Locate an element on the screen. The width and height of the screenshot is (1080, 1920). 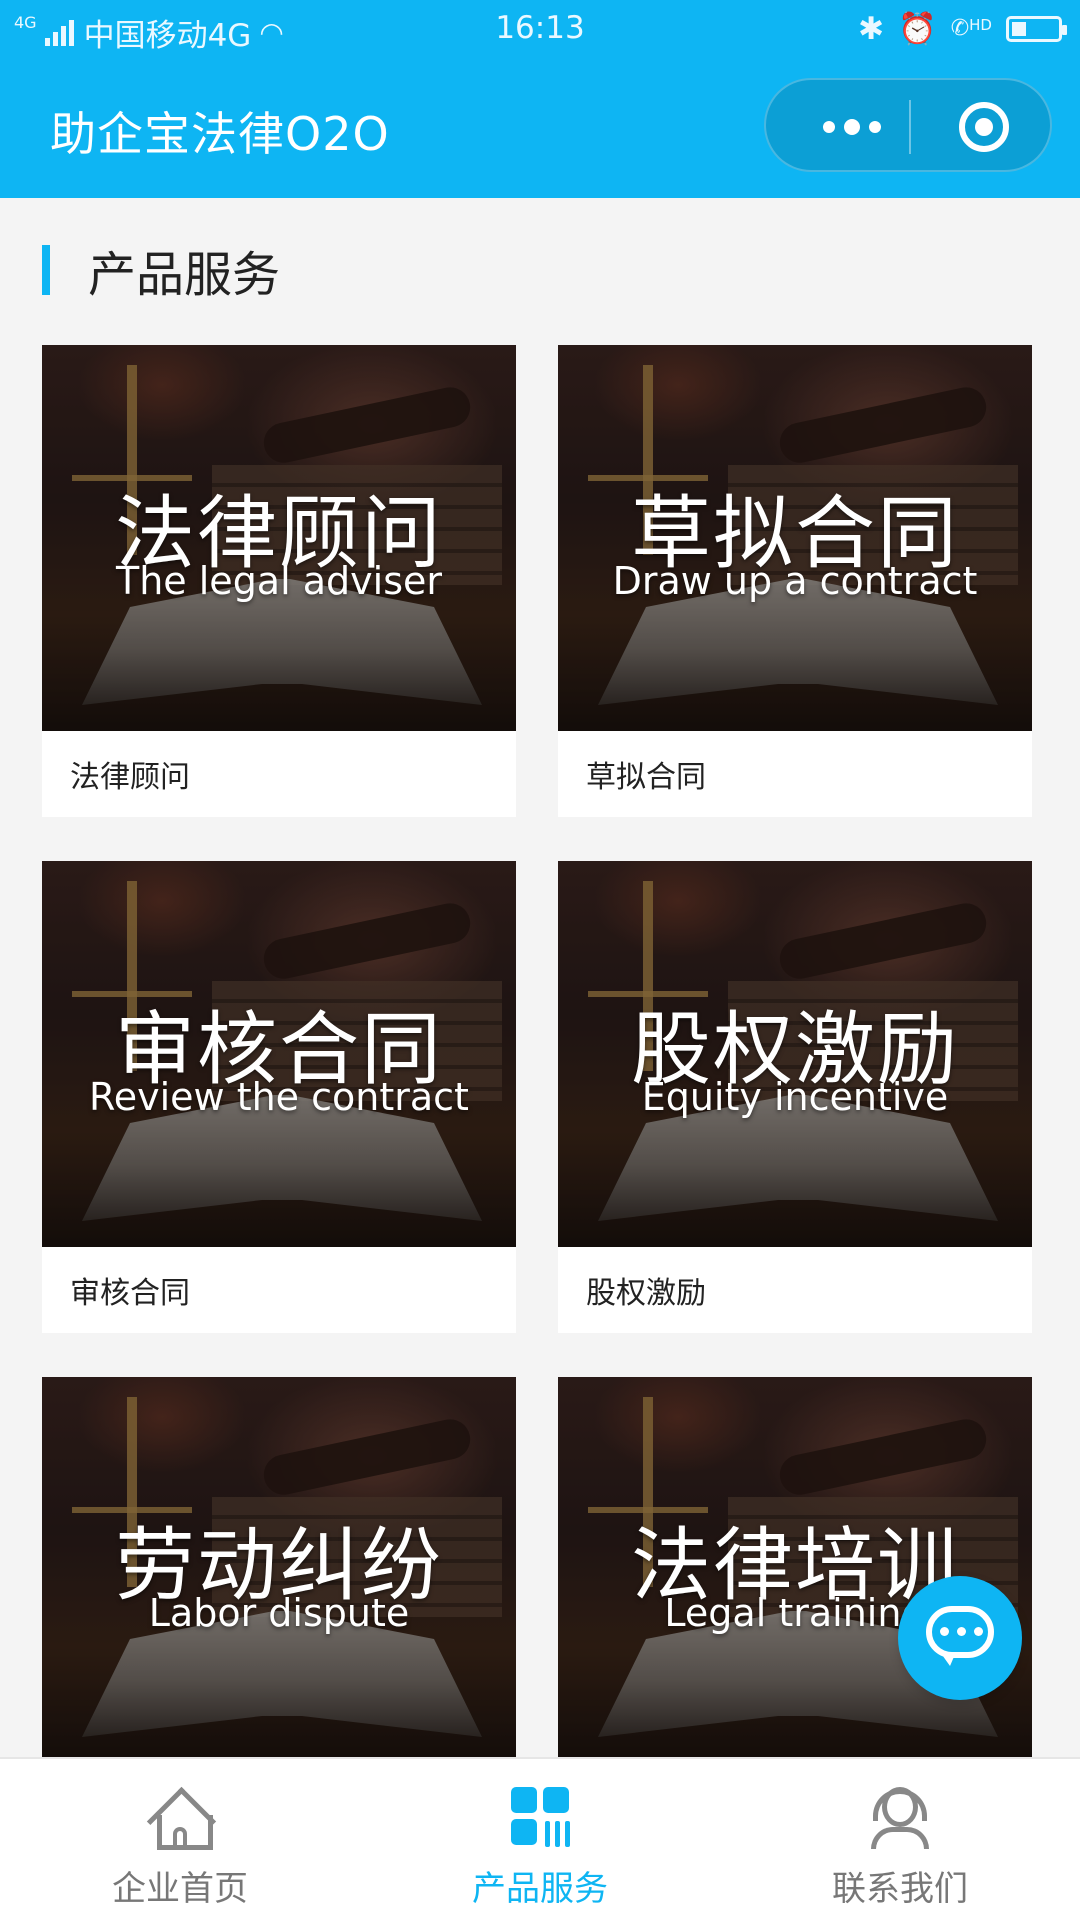
section-accent-bar is located at coordinates (46, 270).